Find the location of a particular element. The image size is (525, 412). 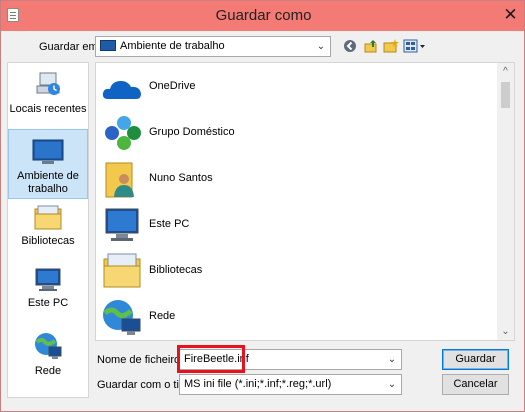

user-folder-icon is located at coordinates (119, 180).